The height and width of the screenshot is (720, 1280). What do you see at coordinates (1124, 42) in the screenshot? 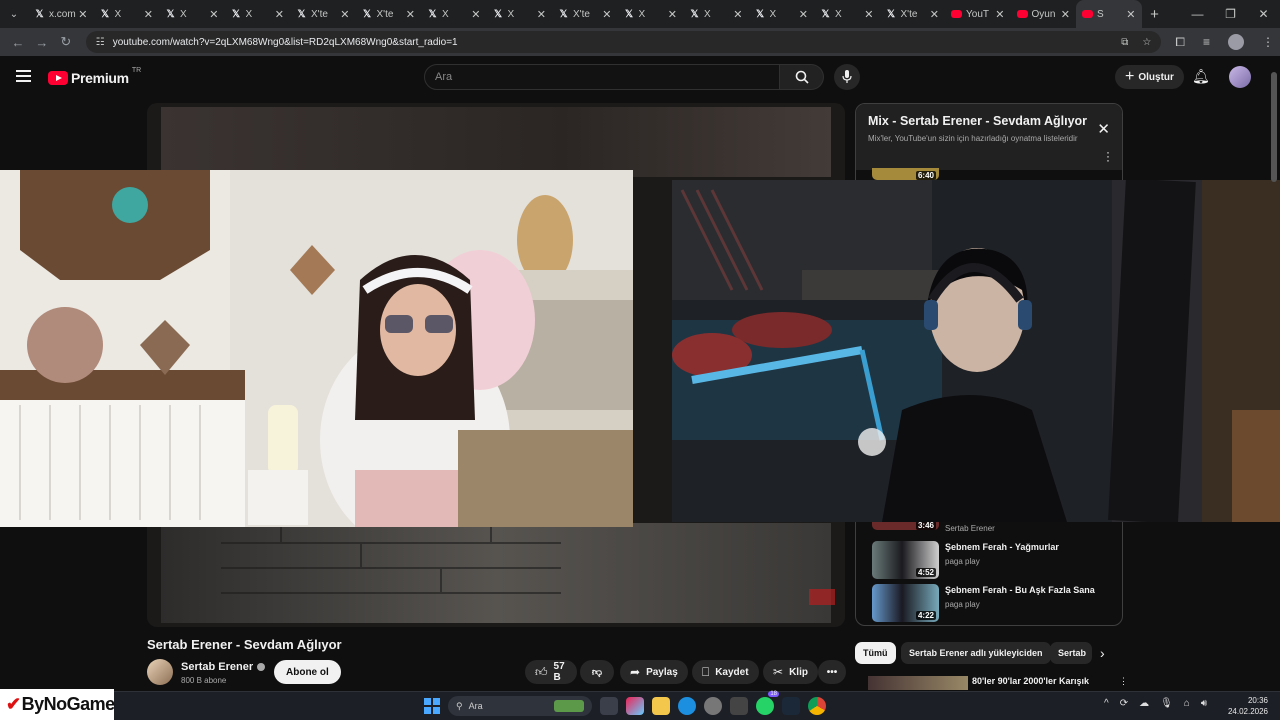
I see `cast-icon: ⧉` at bounding box center [1124, 42].